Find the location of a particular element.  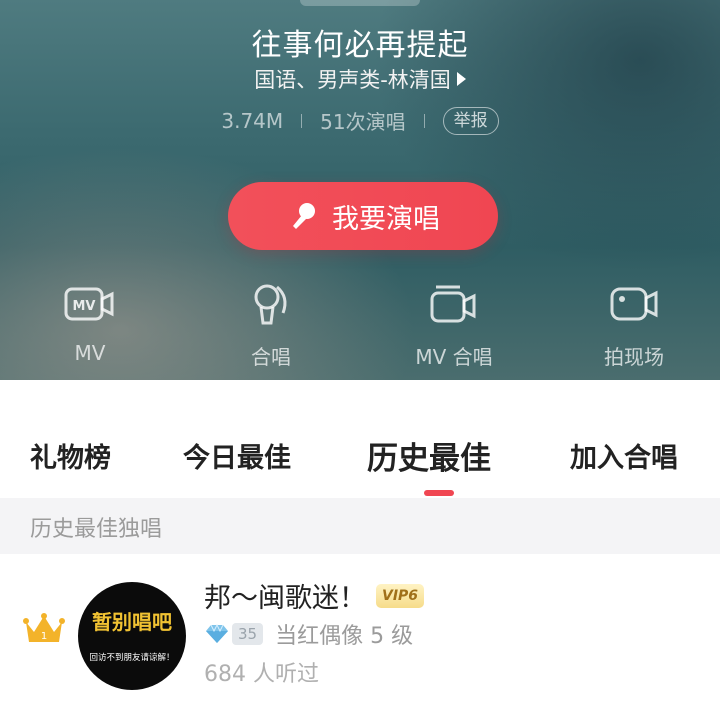

action-label: MV is located at coordinates (90, 353).